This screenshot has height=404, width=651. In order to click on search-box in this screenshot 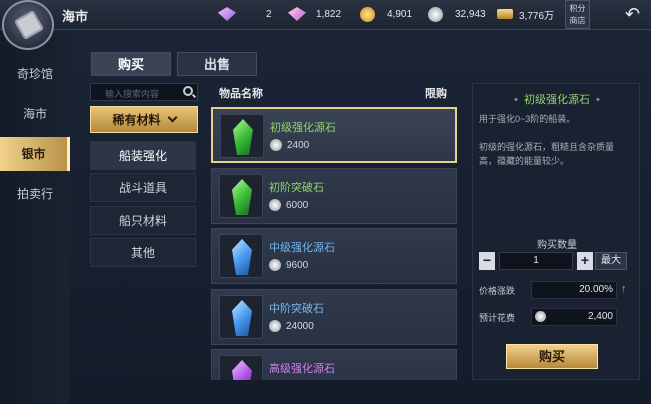, I will do `click(144, 92)`.